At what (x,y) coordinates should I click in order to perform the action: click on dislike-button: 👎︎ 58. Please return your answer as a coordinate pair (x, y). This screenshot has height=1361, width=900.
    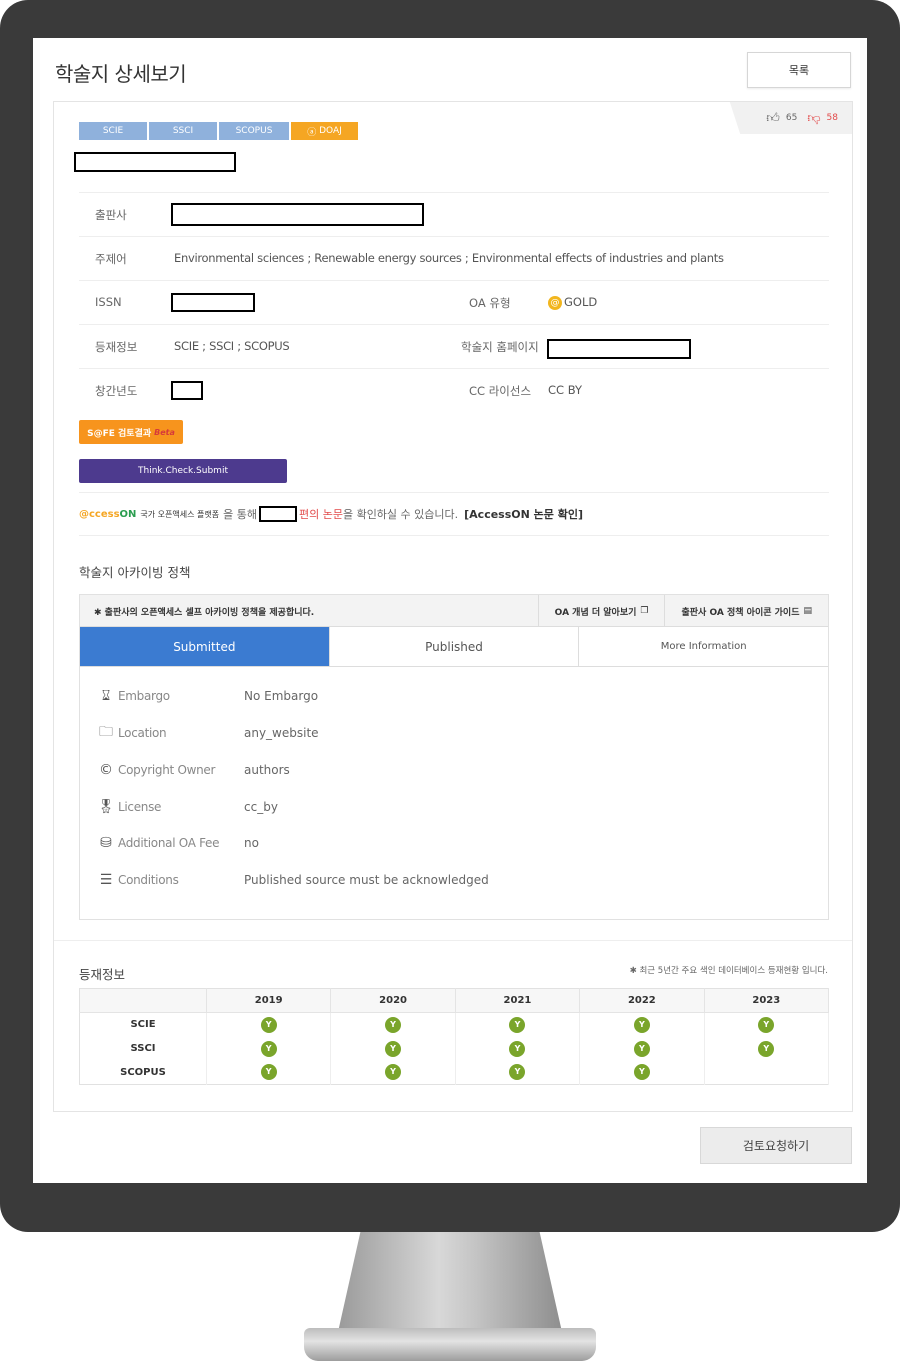
    Looking at the image, I should click on (822, 118).